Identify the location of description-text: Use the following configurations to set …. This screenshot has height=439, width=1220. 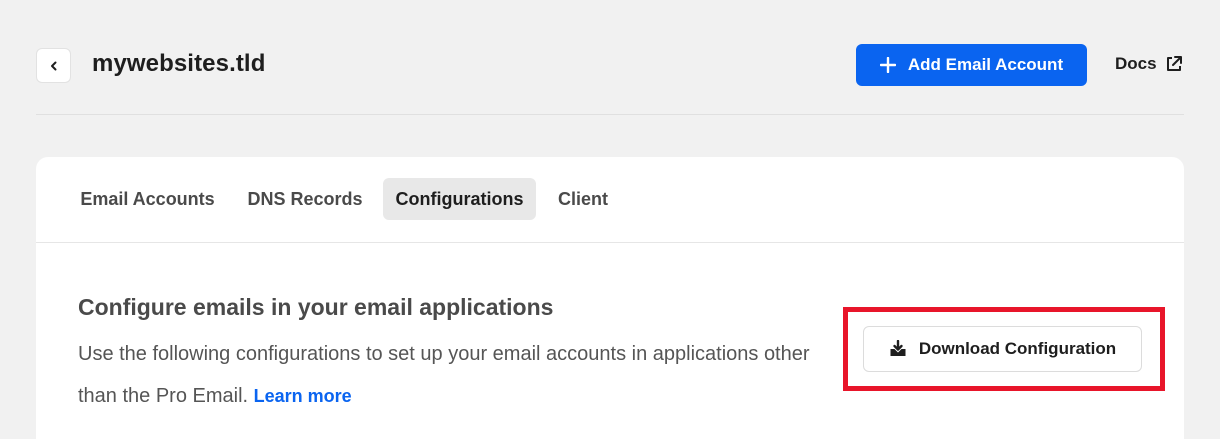
(444, 375).